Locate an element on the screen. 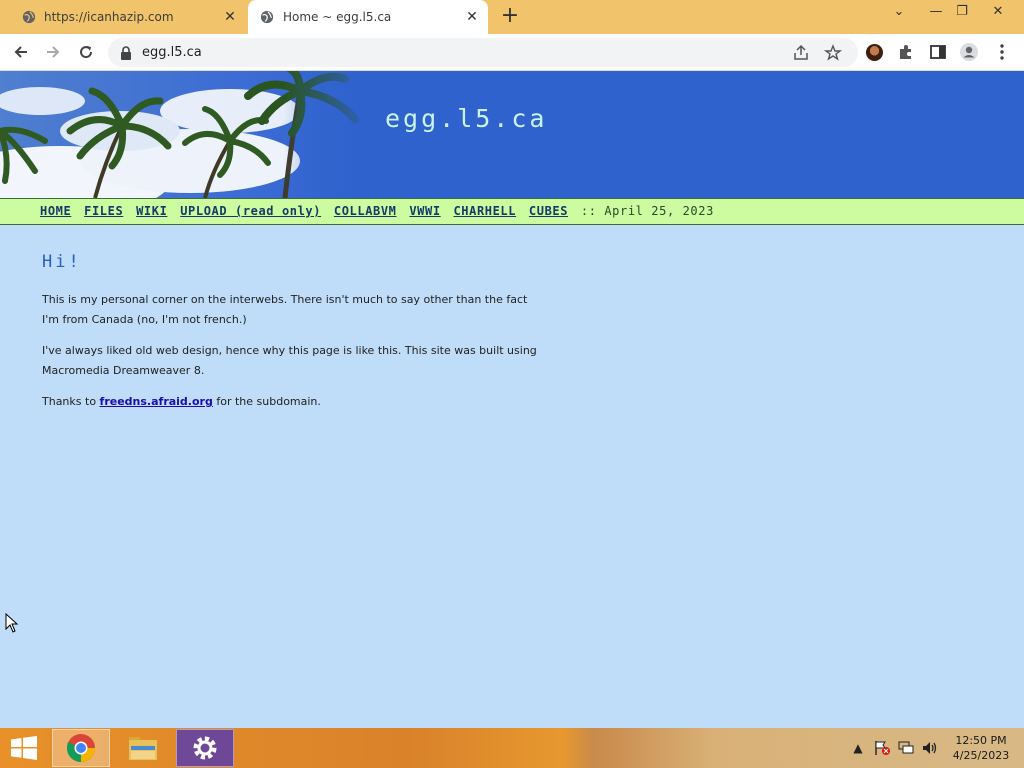 The height and width of the screenshot is (768, 1024). share-icon is located at coordinates (801, 53).